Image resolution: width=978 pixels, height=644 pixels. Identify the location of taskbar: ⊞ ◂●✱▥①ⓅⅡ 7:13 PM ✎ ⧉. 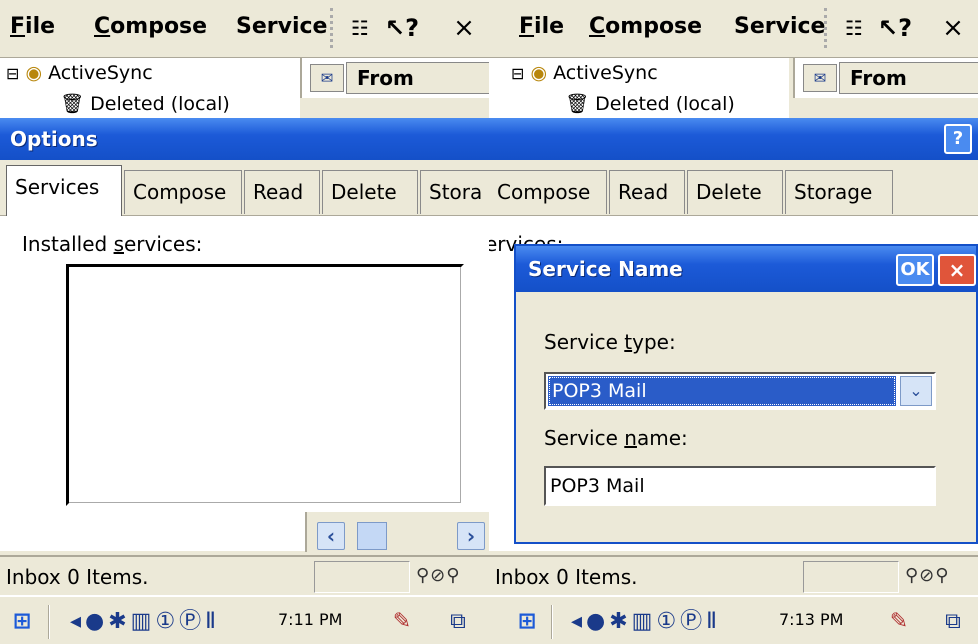
(733, 619).